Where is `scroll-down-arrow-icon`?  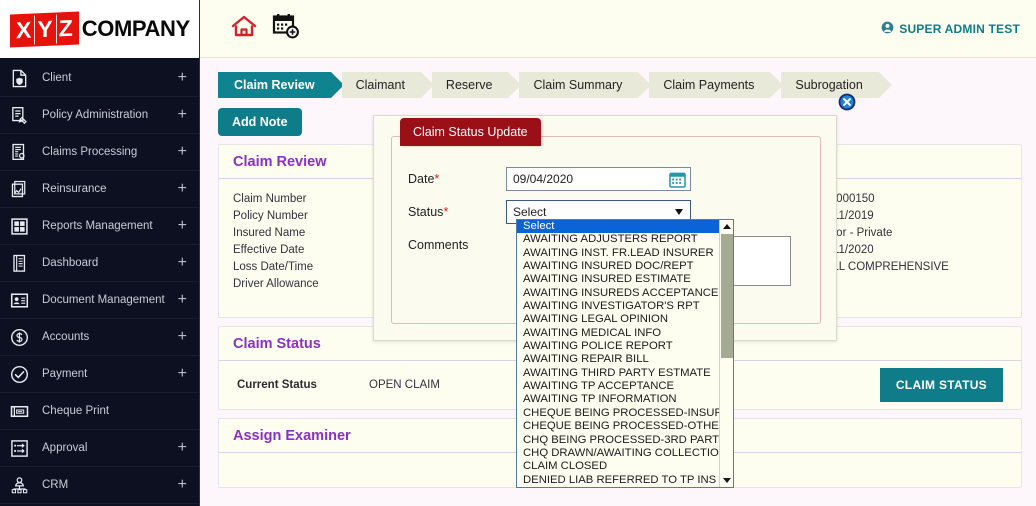
scroll-down-arrow-icon is located at coordinates (726, 480).